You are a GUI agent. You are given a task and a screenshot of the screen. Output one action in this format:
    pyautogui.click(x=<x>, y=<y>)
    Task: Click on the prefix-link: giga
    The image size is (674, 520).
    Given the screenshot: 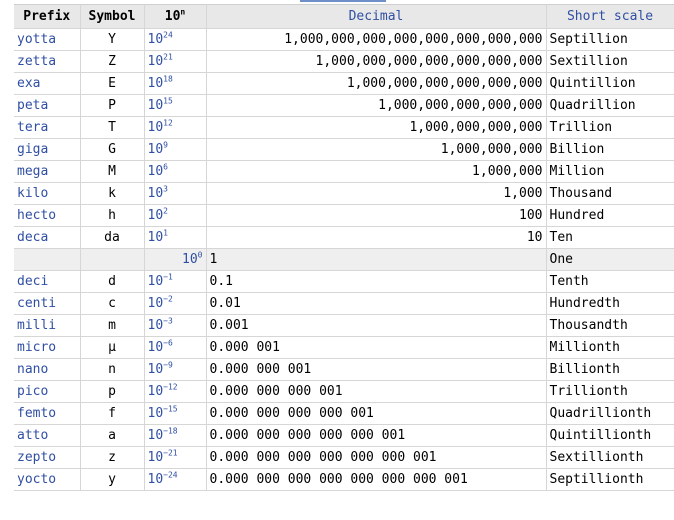 What is the action you would take?
    pyautogui.click(x=47, y=149)
    